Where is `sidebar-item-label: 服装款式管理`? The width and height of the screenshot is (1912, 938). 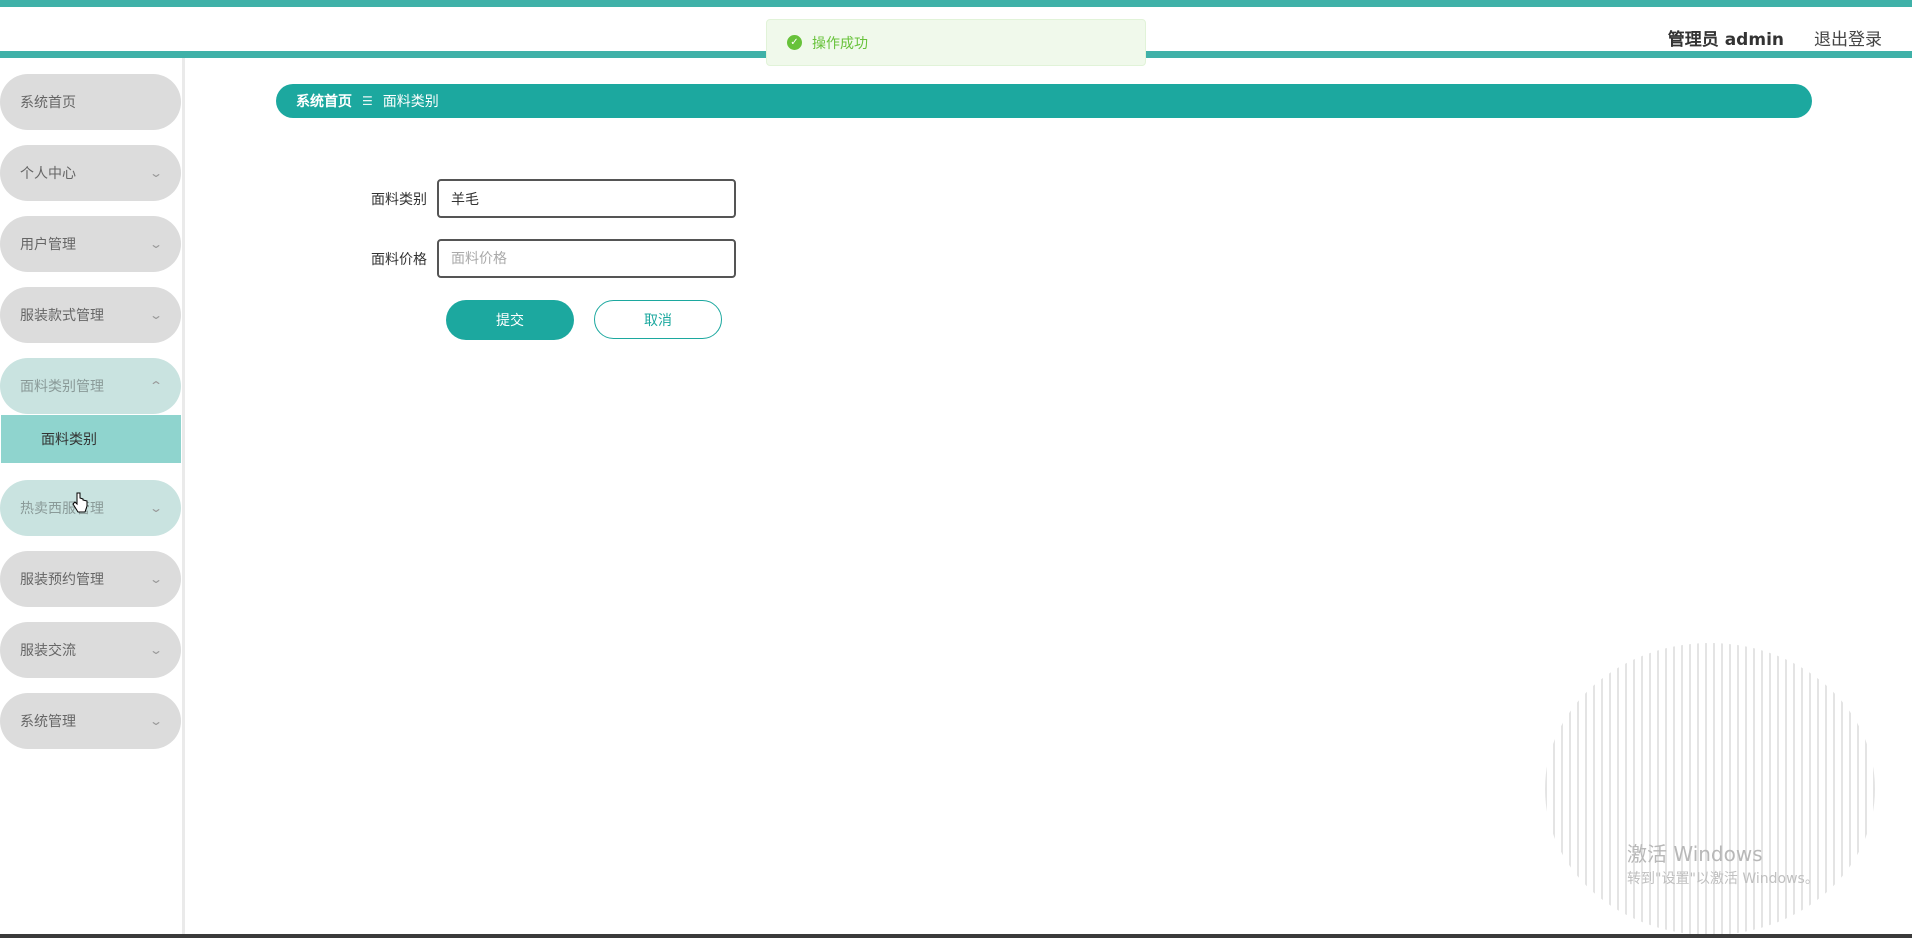 sidebar-item-label: 服装款式管理 is located at coordinates (62, 316).